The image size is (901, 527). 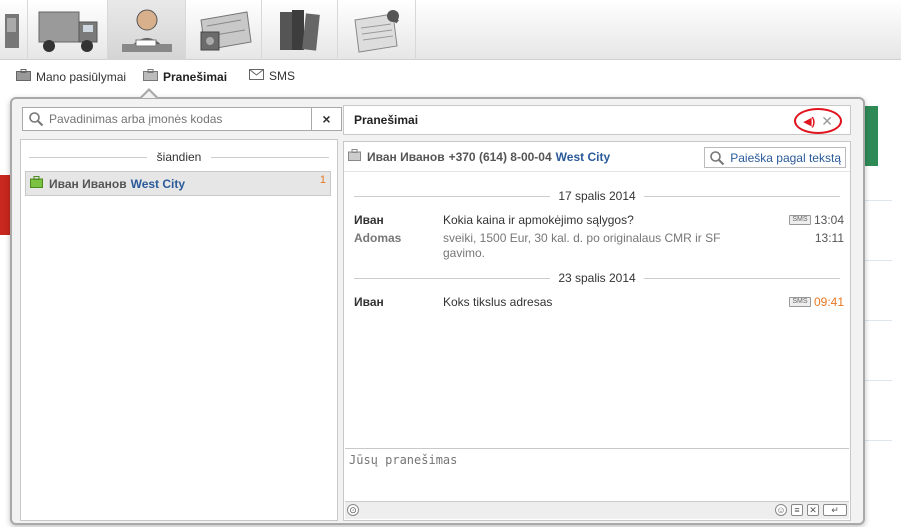 What do you see at coordinates (326, 119) in the screenshot?
I see `clear-search-button: ×` at bounding box center [326, 119].